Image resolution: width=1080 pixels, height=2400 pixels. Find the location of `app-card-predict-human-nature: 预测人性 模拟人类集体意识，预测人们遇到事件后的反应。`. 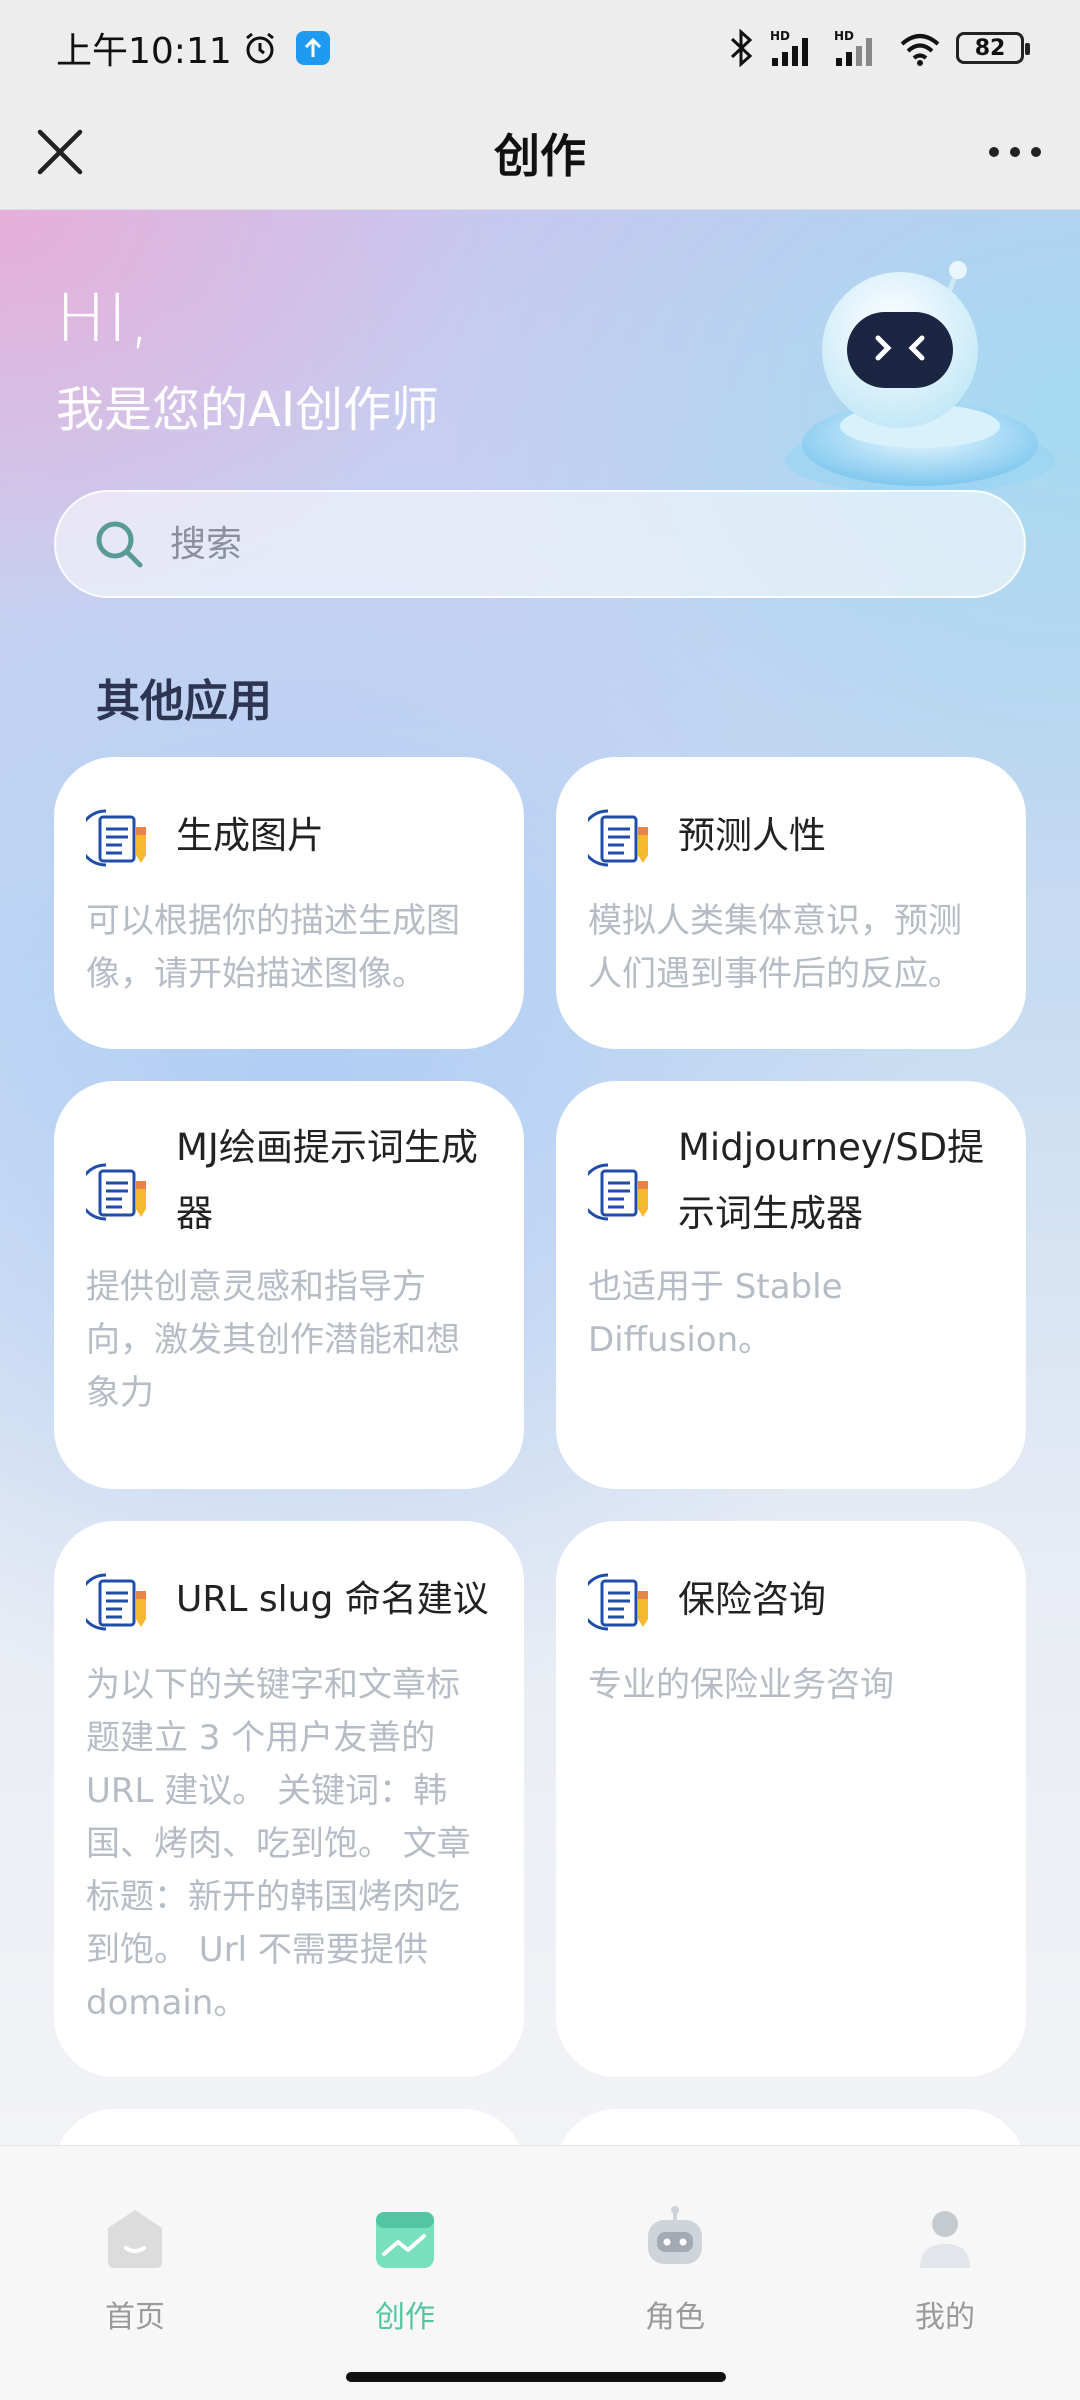

app-card-predict-human-nature: 预测人性 模拟人类集体意识，预测人们遇到事件后的反应。 is located at coordinates (791, 903).